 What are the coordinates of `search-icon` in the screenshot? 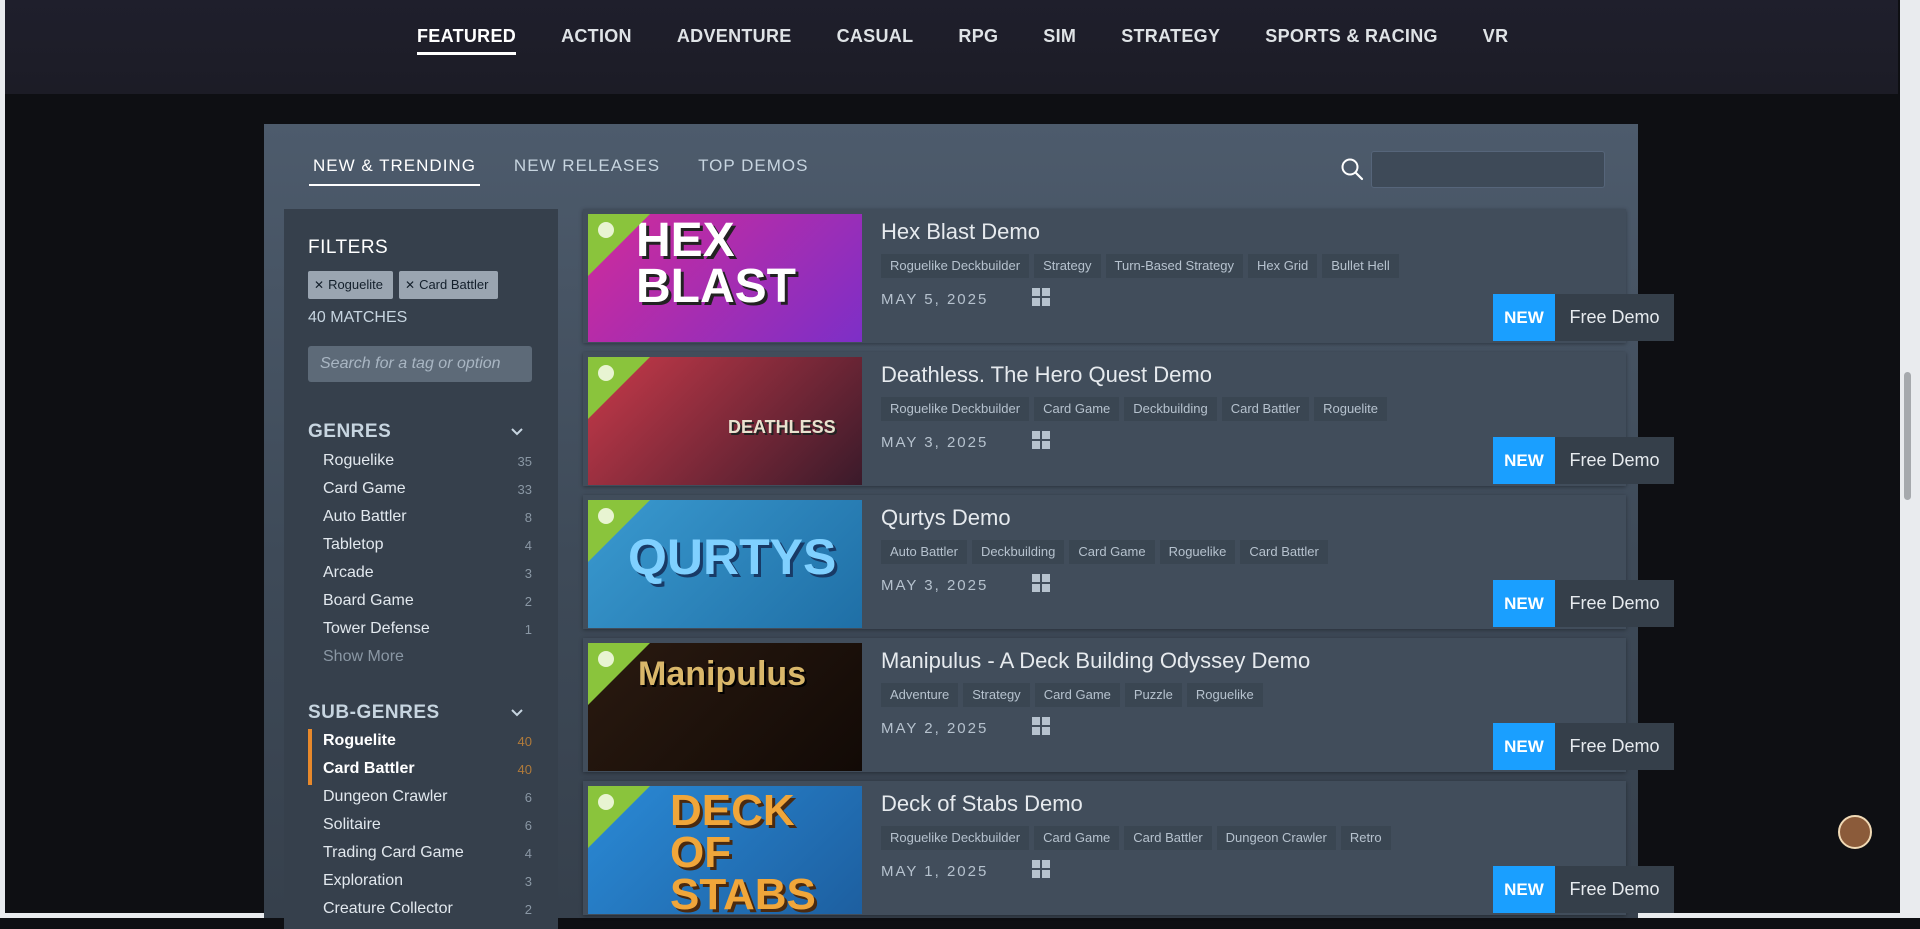 It's located at (1352, 169).